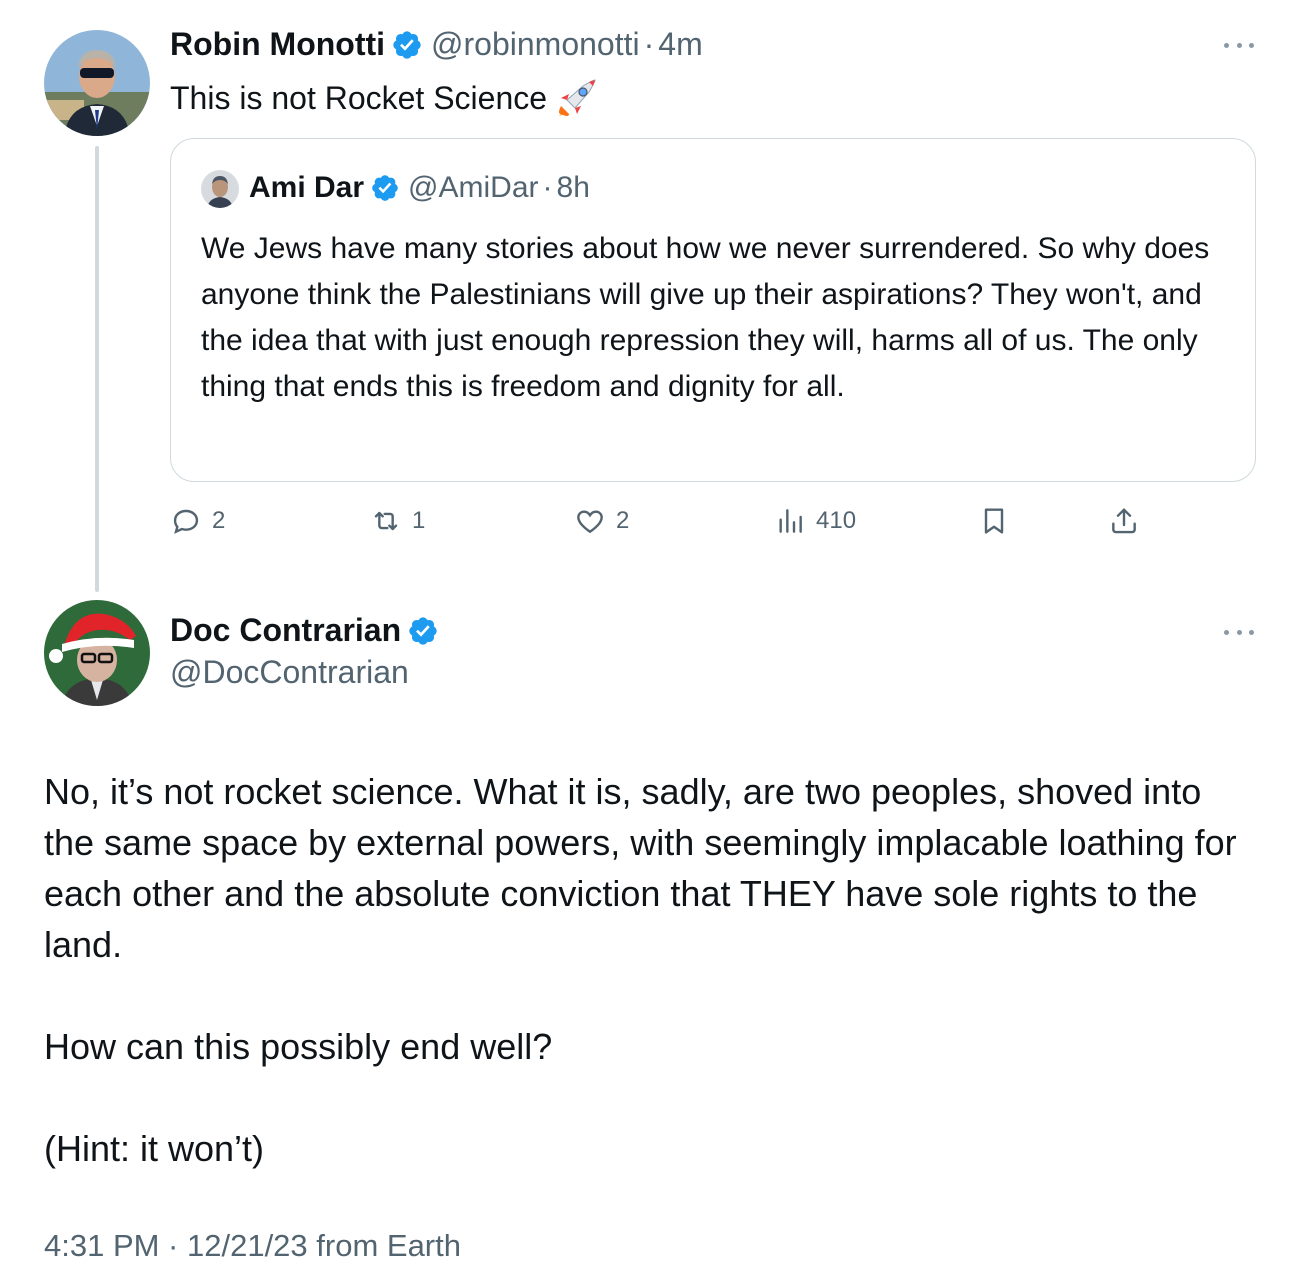 The image size is (1305, 1287). I want to click on reply-count: 2, so click(219, 520).